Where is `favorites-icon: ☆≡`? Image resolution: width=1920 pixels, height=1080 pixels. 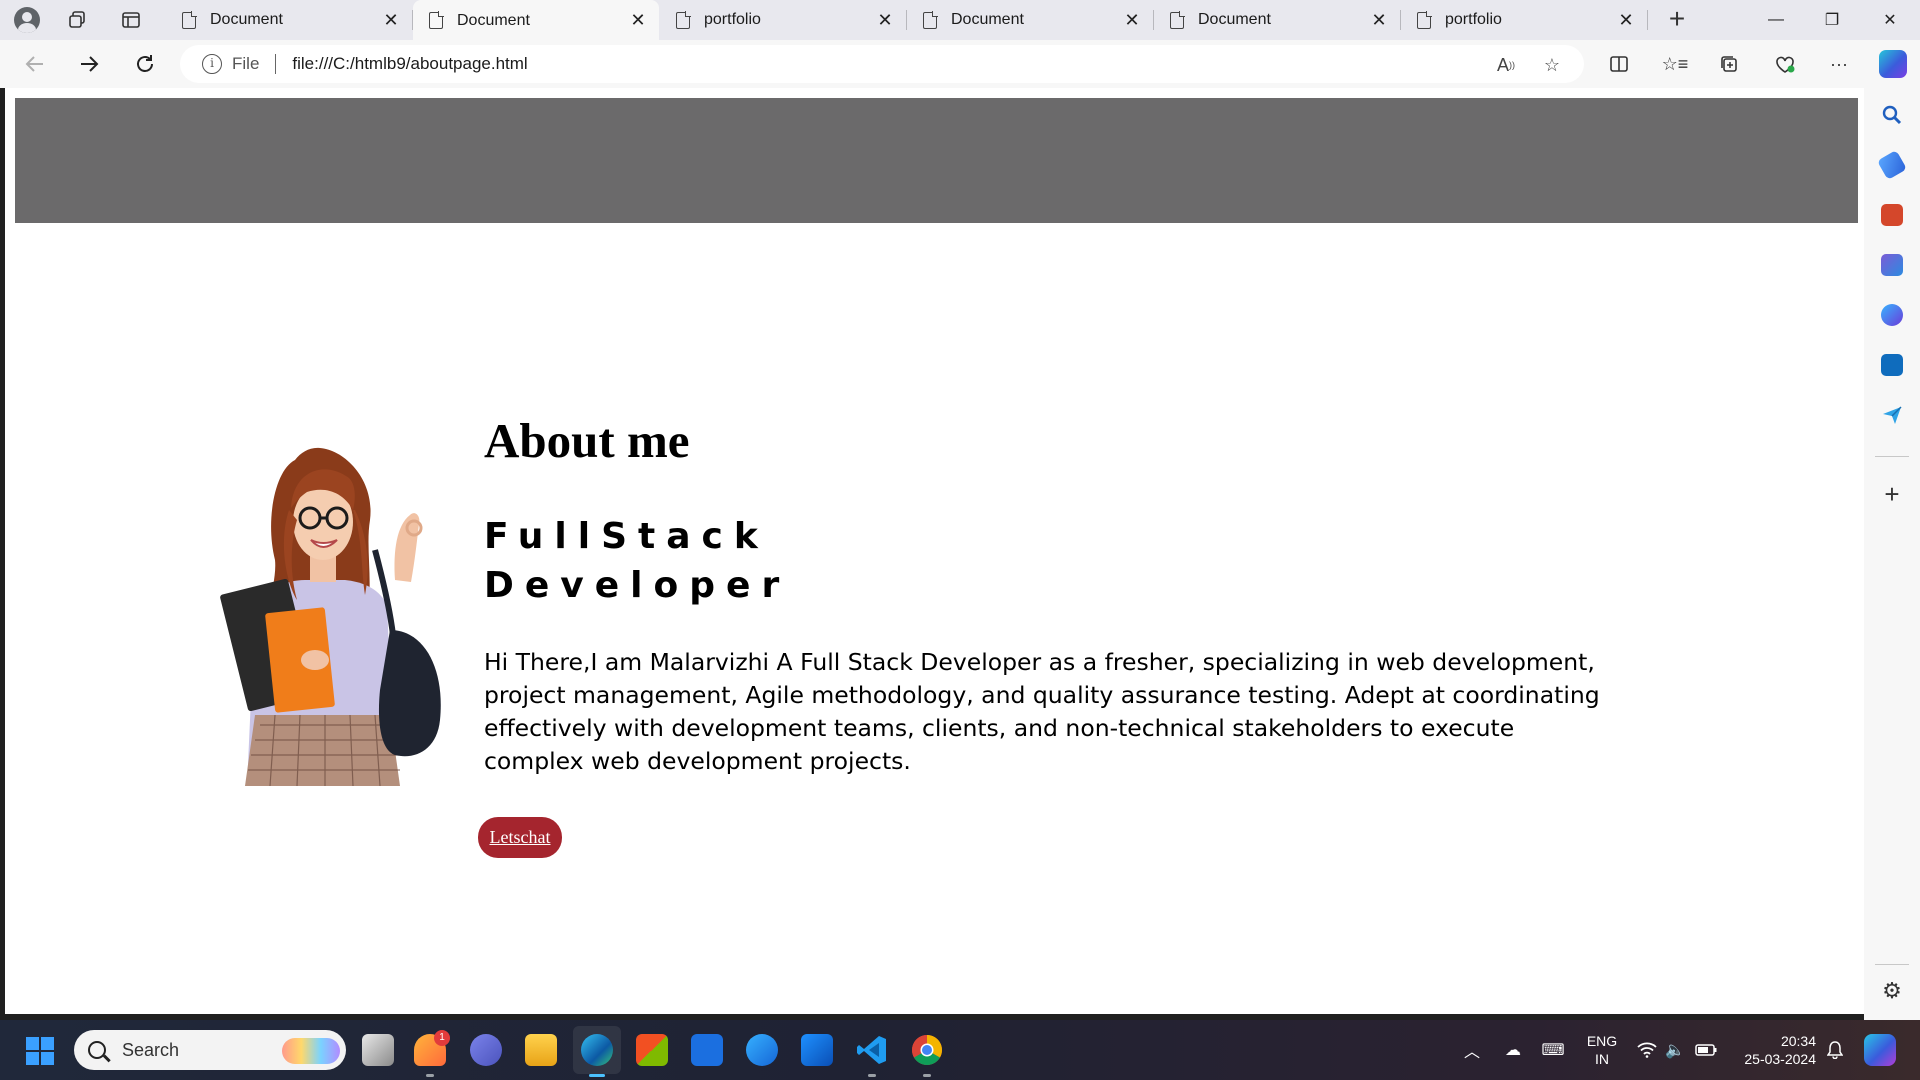 favorites-icon: ☆≡ is located at coordinates (1675, 64).